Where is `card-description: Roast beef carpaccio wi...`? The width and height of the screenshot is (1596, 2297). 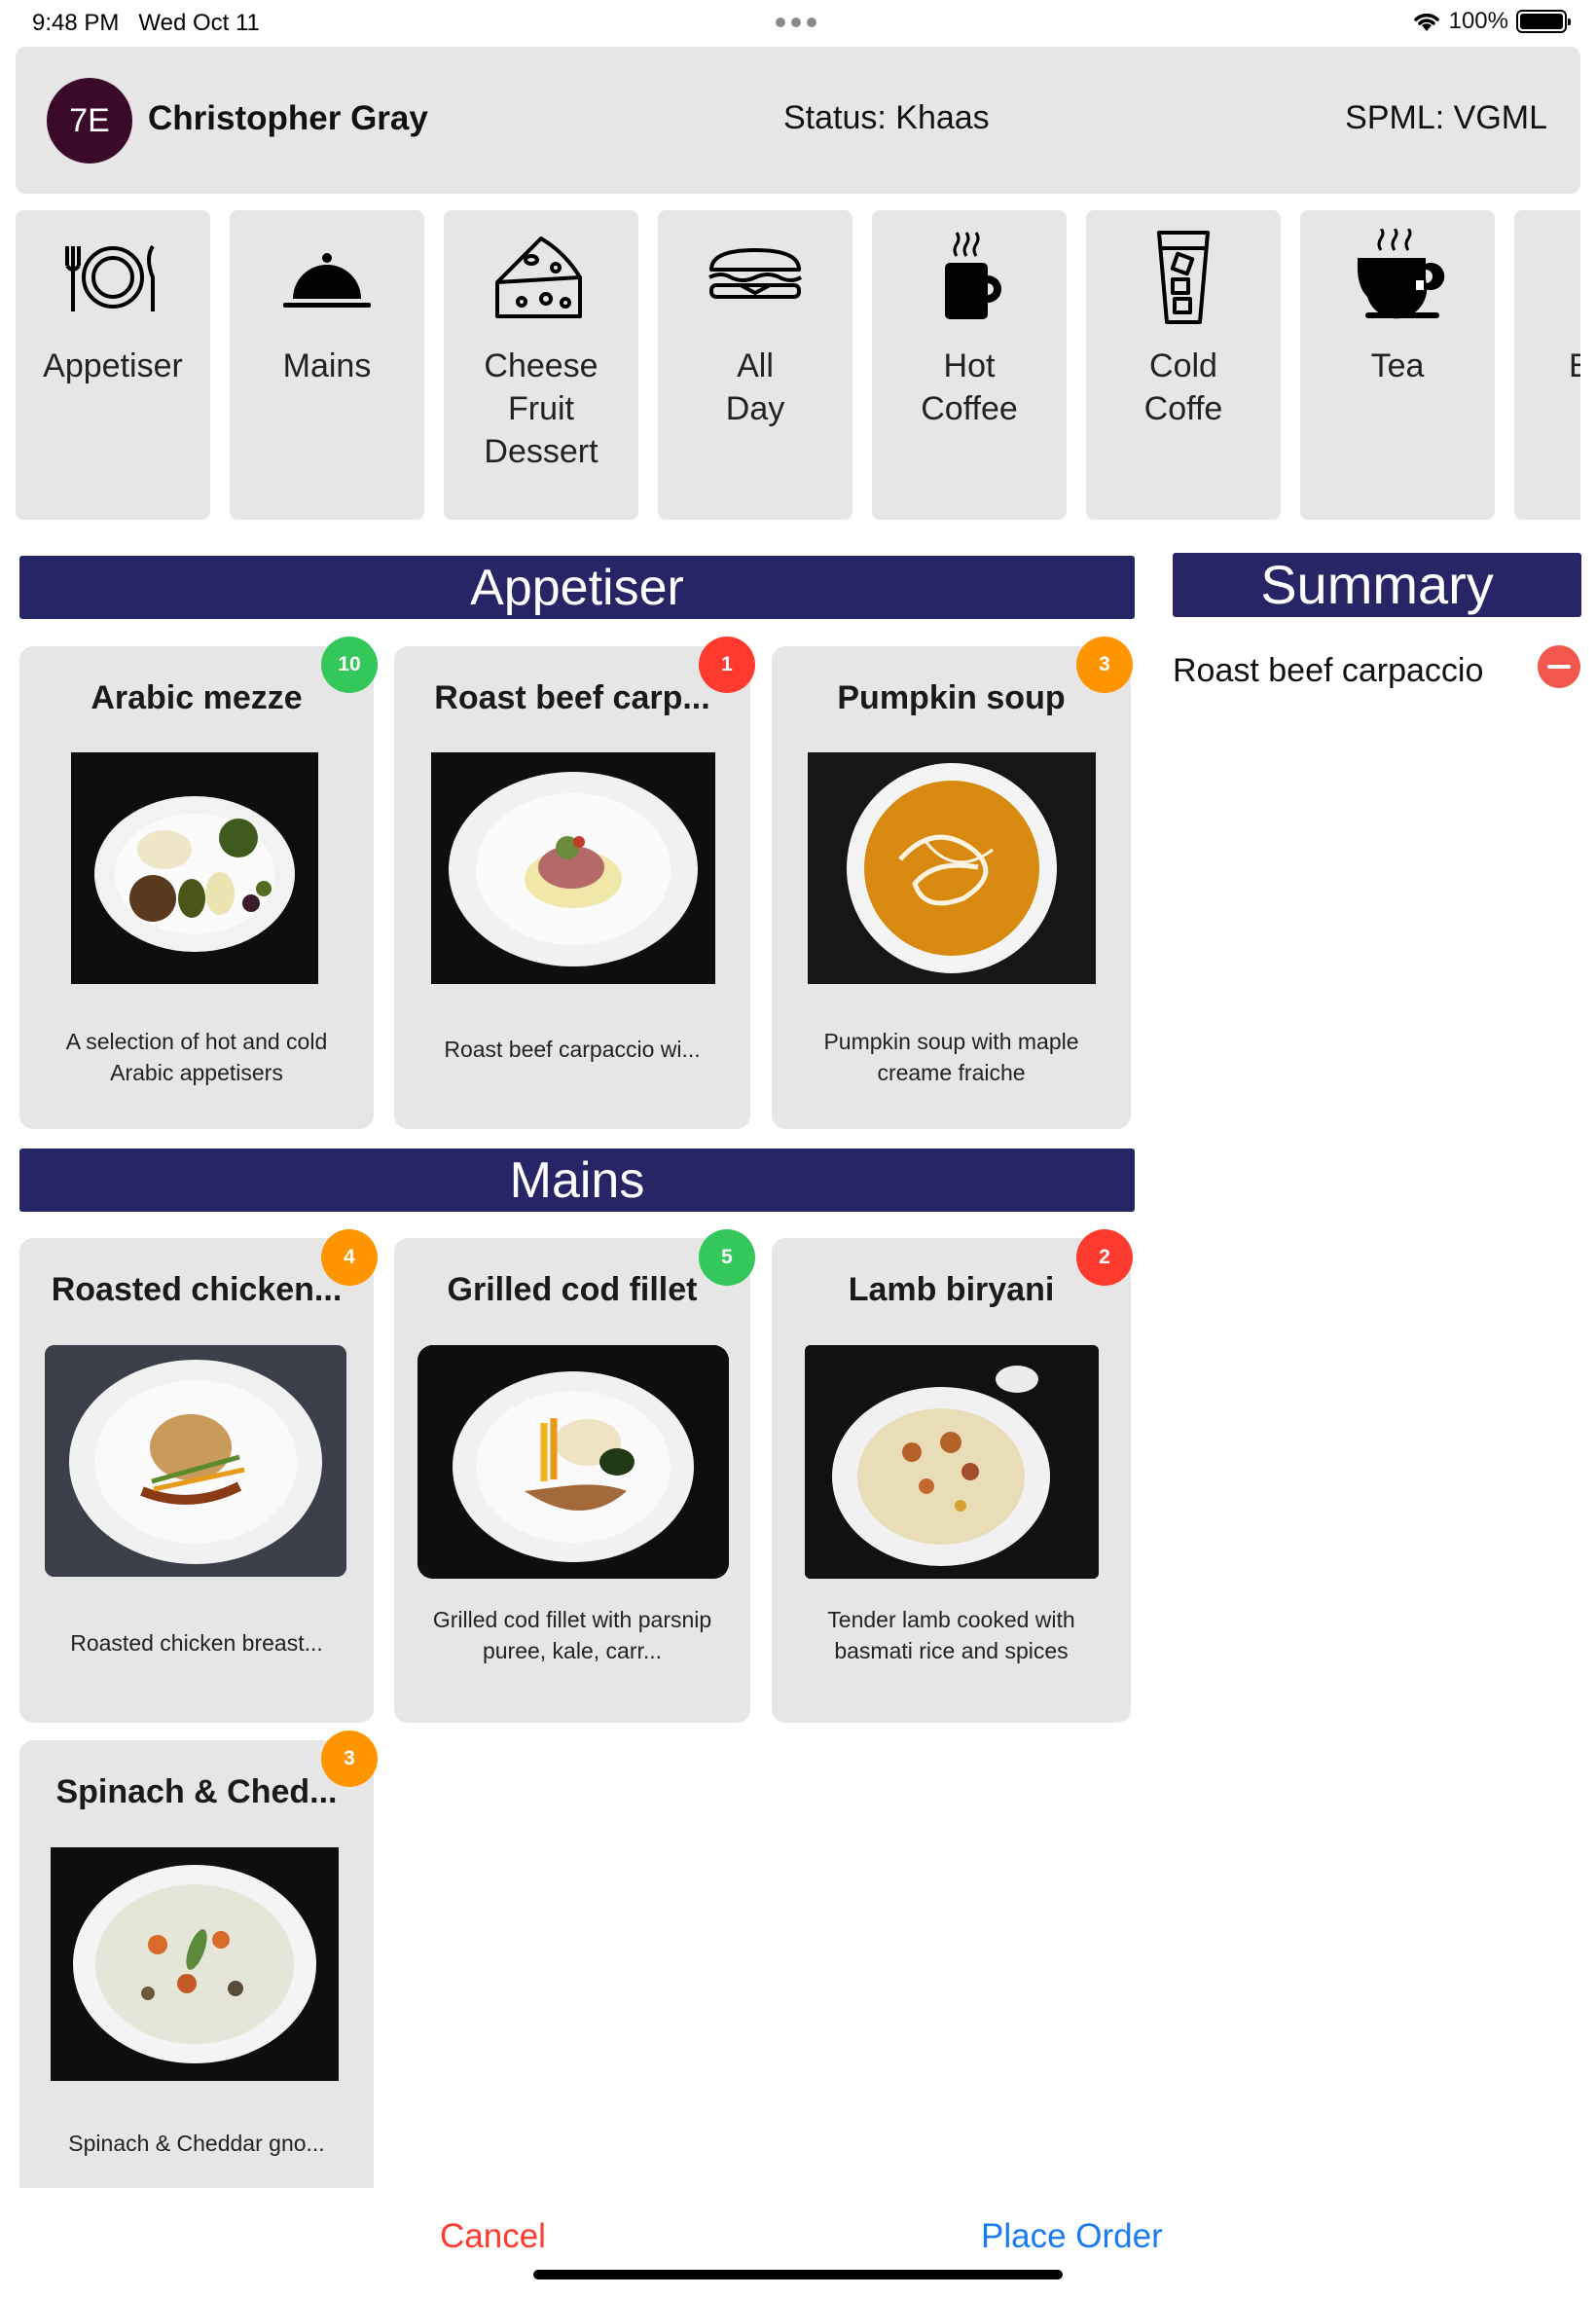
card-description: Roast beef carpaccio wi... is located at coordinates (573, 1049).